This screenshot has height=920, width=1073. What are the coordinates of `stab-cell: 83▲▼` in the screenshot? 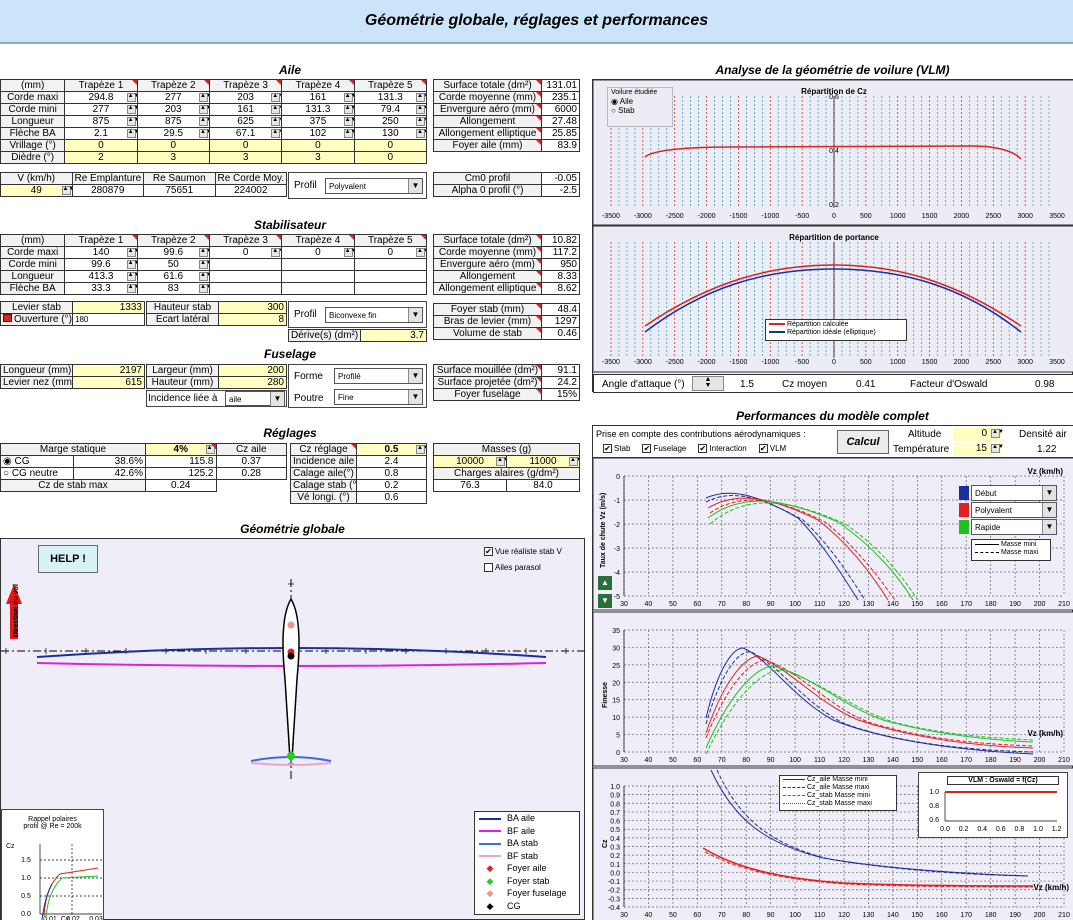 It's located at (173, 288).